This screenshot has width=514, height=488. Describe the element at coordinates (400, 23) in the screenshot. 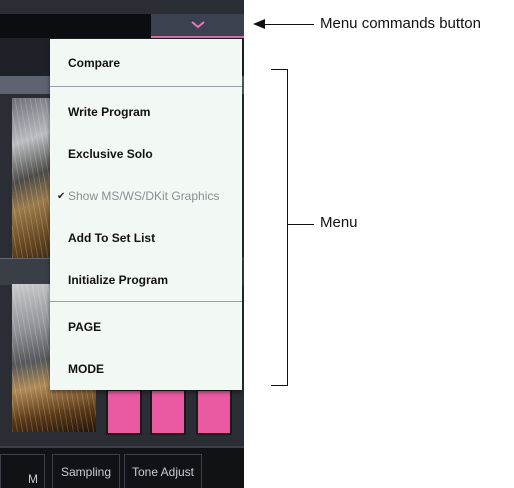

I see `menu-button-callout: Menu commands button` at that location.